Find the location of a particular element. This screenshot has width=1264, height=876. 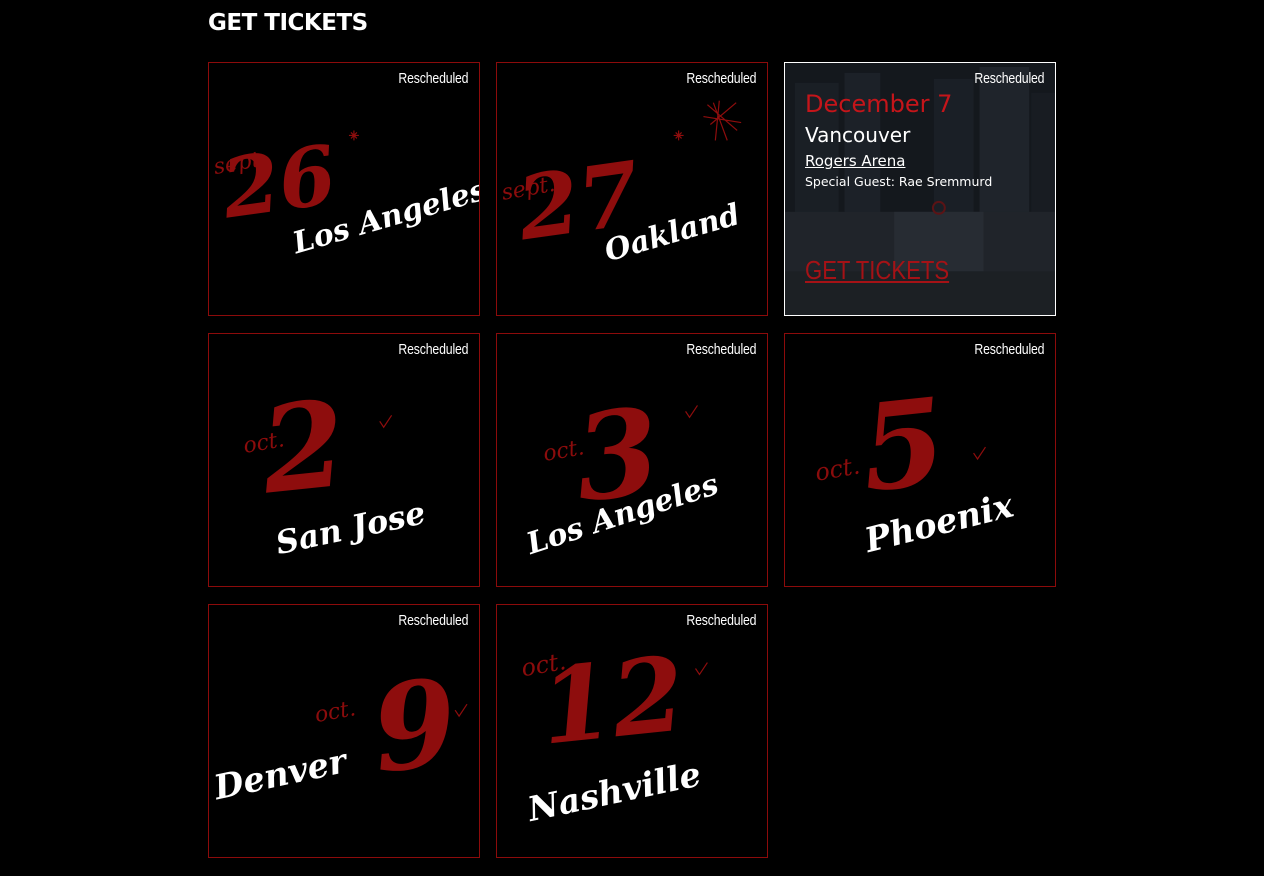

show-card: oct. 2 San Jose Rescheduled is located at coordinates (344, 460).